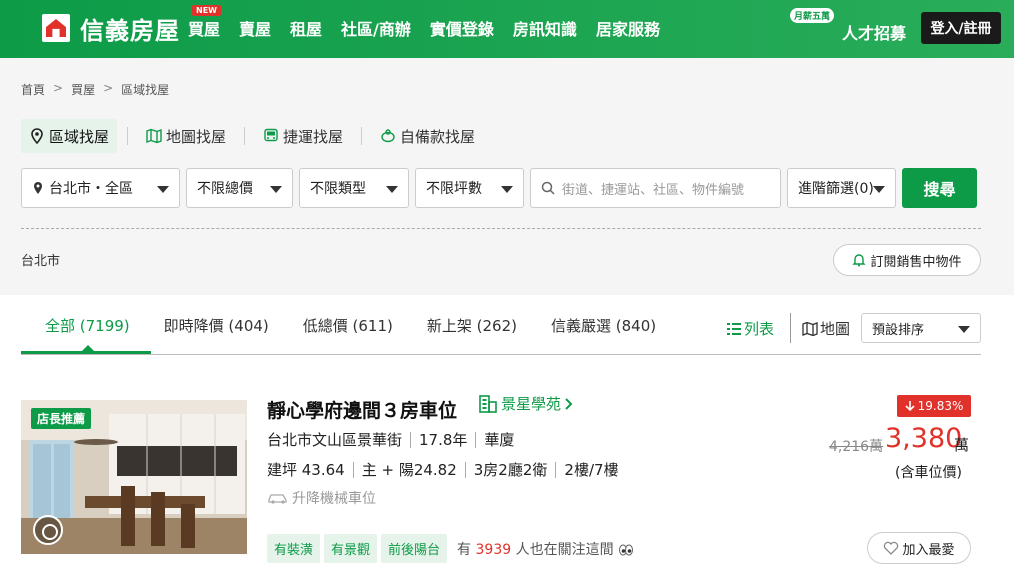  I want to click on community-name: 景星學苑, so click(531, 404).